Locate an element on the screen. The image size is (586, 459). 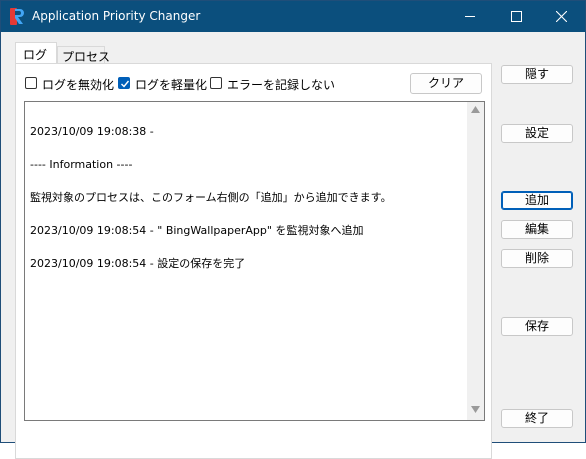
close-button is located at coordinates (562, 16).